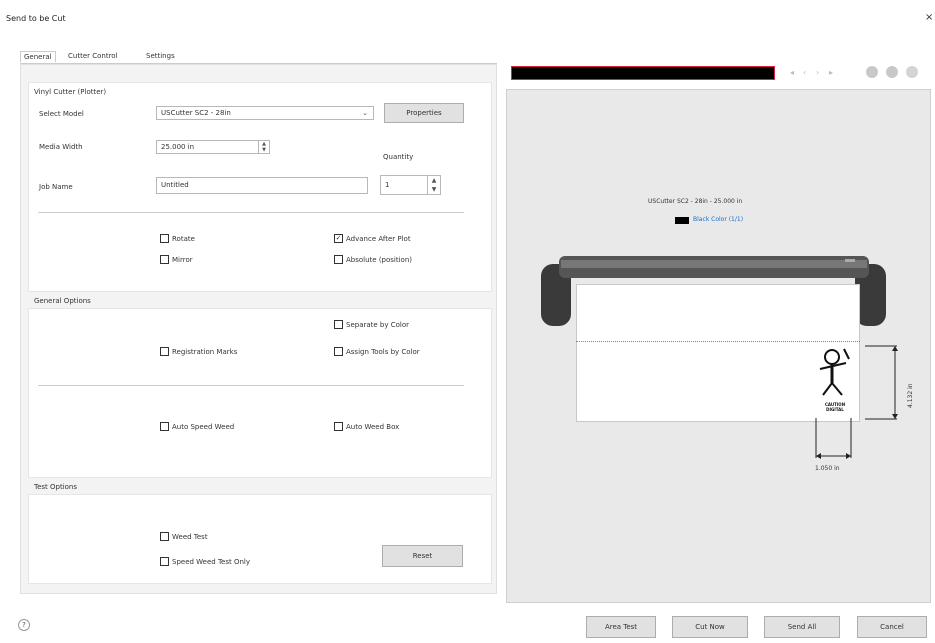 This screenshot has height=643, width=935. What do you see at coordinates (93, 56) in the screenshot?
I see `tab-cutter-control: Cutter Control` at bounding box center [93, 56].